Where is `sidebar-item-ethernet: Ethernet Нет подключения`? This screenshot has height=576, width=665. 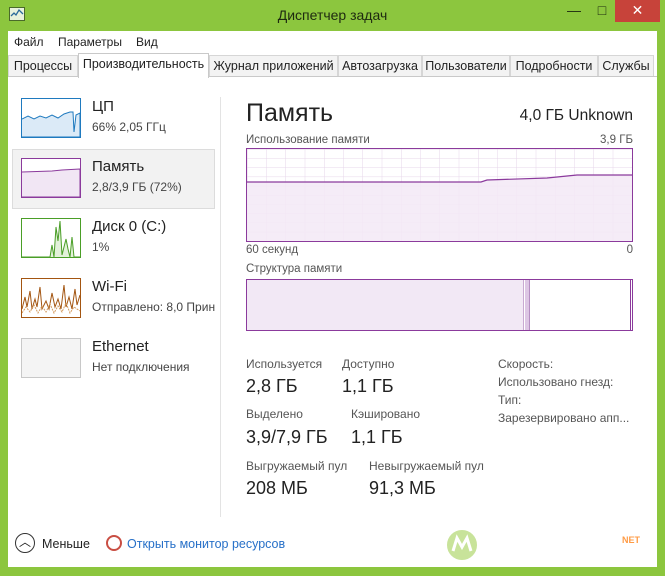 sidebar-item-ethernet: Ethernet Нет подключения is located at coordinates (113, 359).